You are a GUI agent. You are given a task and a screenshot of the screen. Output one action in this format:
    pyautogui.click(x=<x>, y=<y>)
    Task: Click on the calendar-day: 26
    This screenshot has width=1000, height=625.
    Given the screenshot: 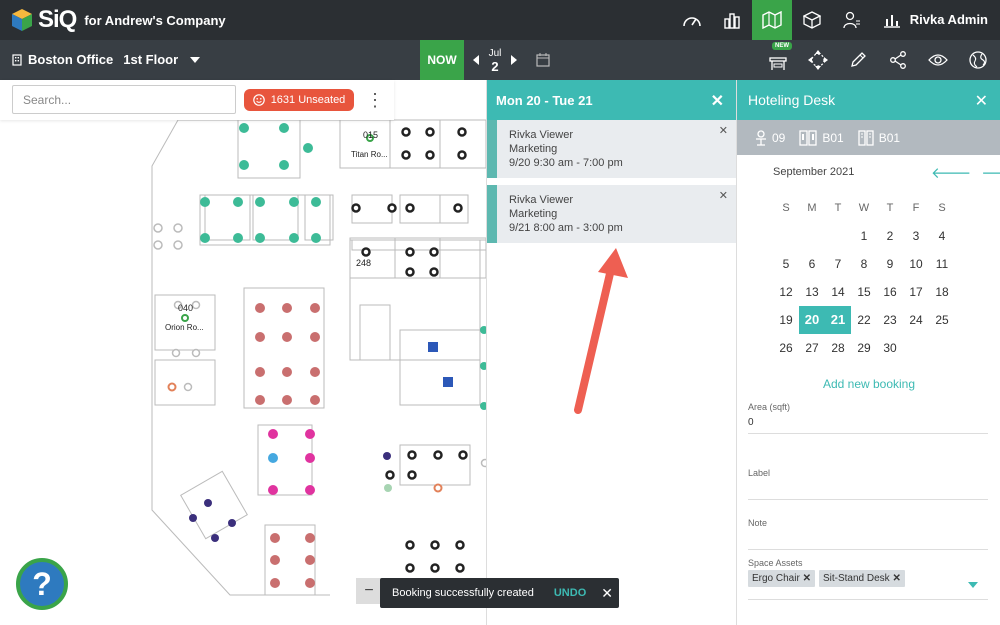 What is the action you would take?
    pyautogui.click(x=786, y=348)
    